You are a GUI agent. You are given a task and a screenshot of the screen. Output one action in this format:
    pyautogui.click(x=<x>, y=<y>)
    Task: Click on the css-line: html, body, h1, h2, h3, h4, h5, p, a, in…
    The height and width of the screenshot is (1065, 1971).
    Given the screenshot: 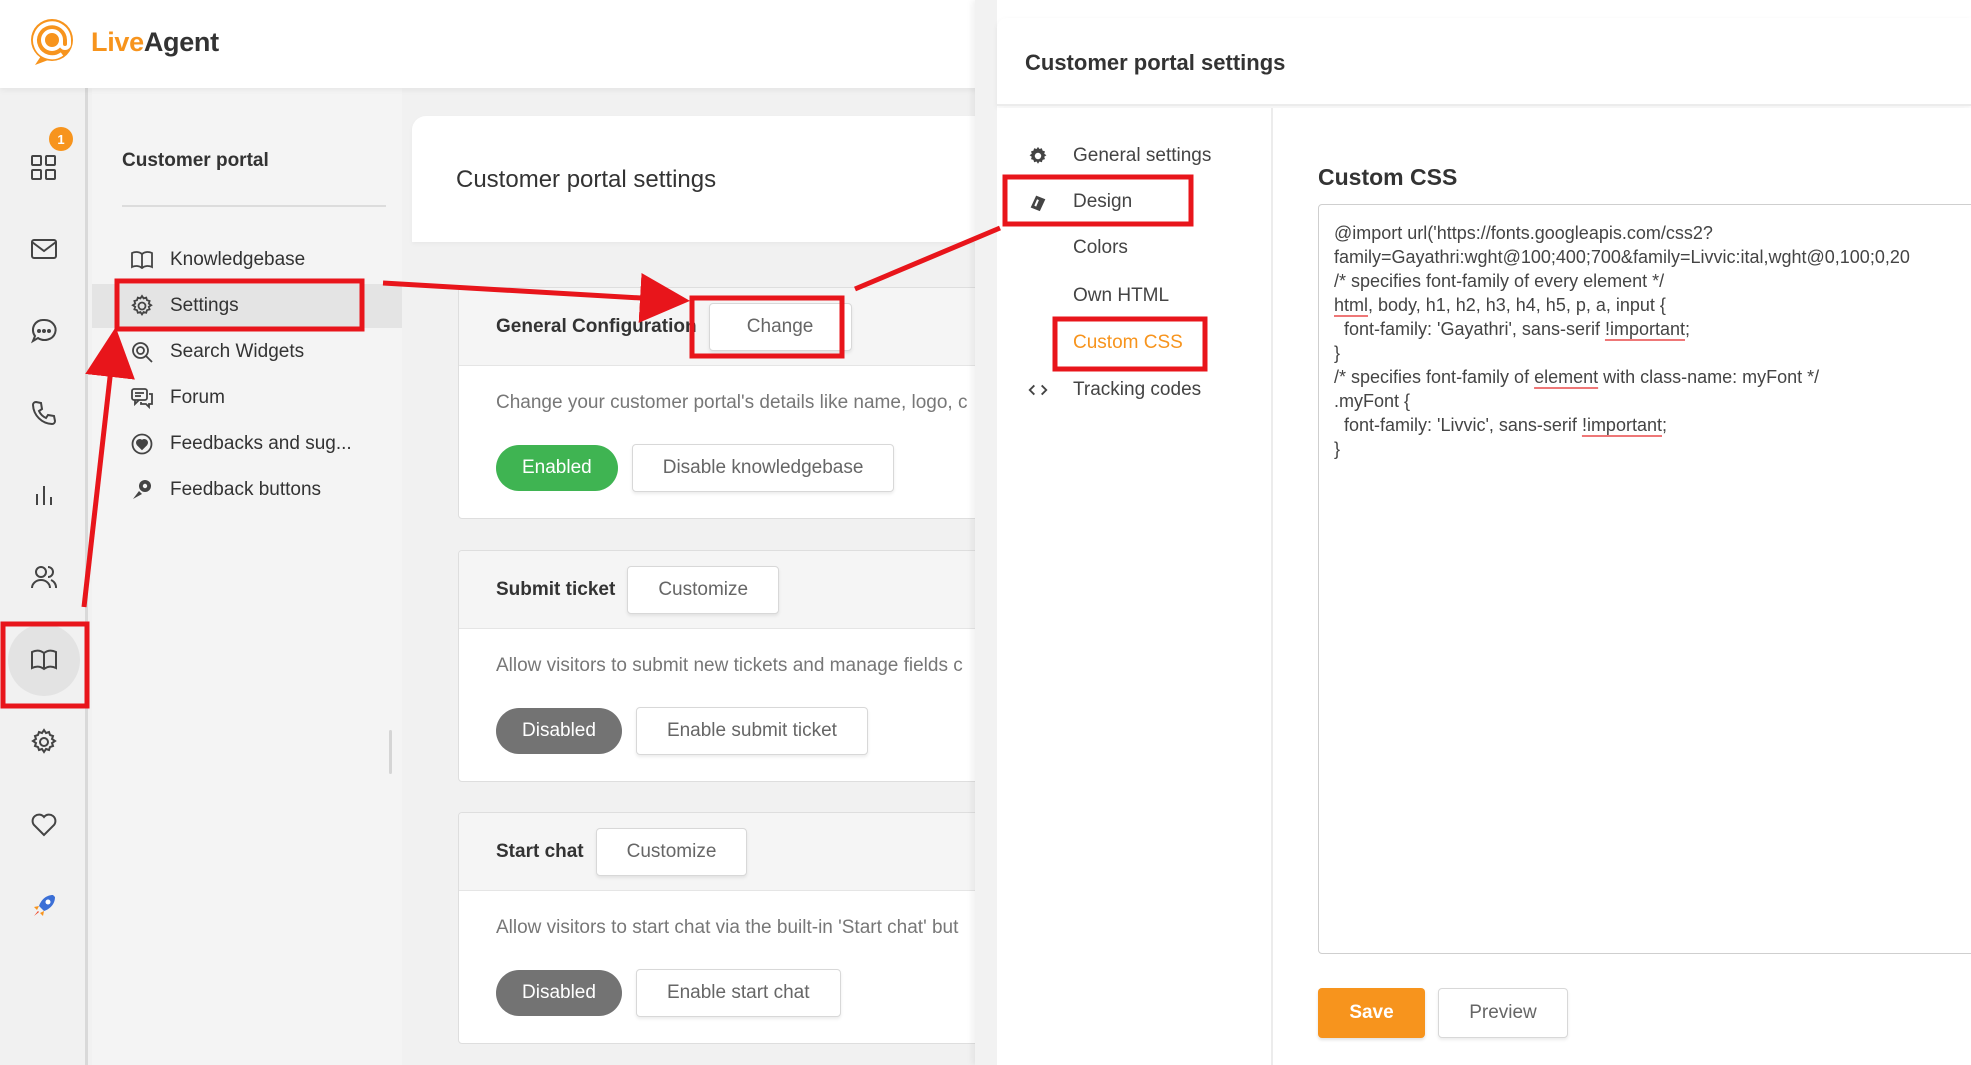 What is the action you would take?
    pyautogui.click(x=1500, y=305)
    